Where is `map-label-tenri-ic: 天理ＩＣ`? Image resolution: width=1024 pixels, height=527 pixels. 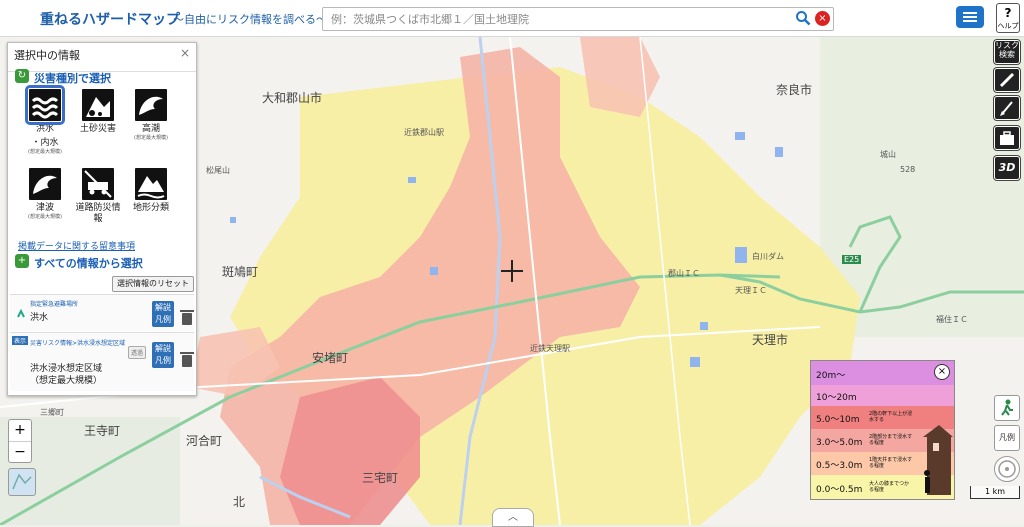 map-label-tenri-ic: 天理ＩＣ is located at coordinates (751, 290).